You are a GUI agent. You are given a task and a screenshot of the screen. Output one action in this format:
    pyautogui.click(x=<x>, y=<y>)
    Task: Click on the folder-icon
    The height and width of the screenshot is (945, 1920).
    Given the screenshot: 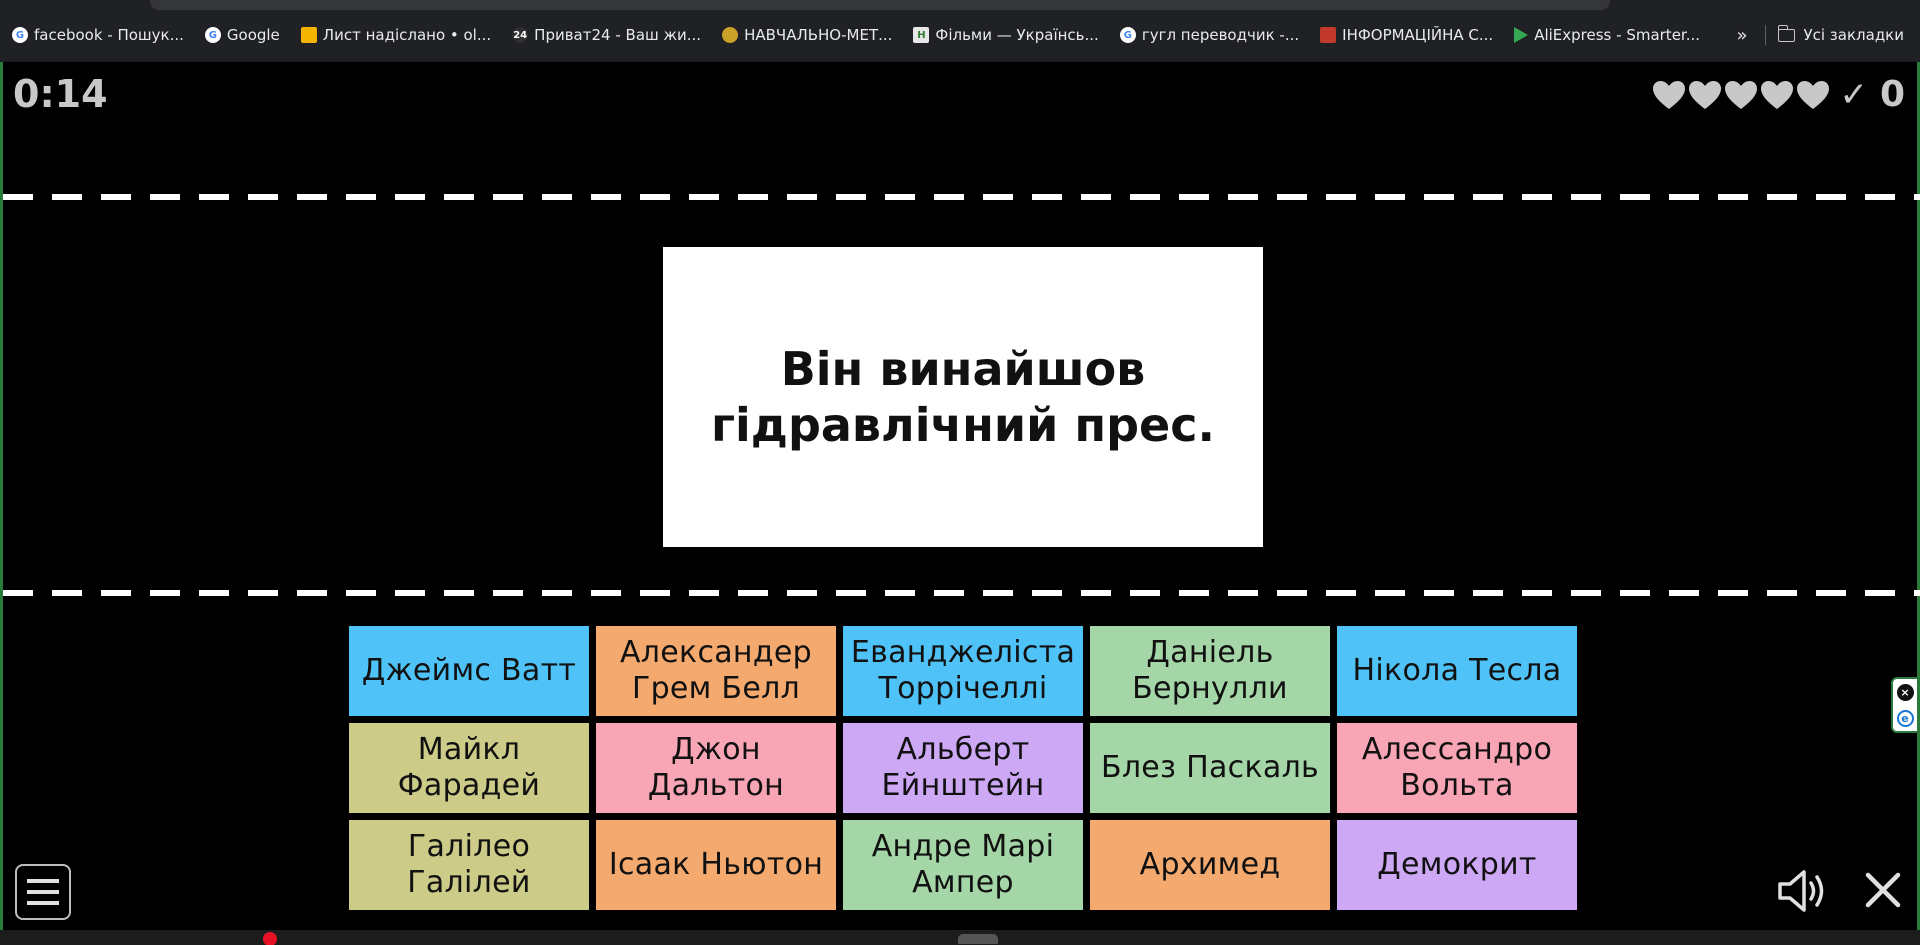 What is the action you would take?
    pyautogui.click(x=1786, y=33)
    